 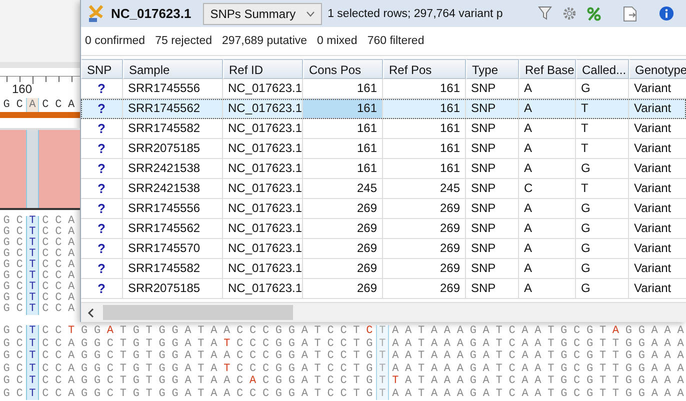 I want to click on read-sequence: G C T C C A G G C T G T G G A T A A C C C G G A T C C T G T A A T A A A G A T C A A T G C G T T G G A A A, so click(x=343, y=356).